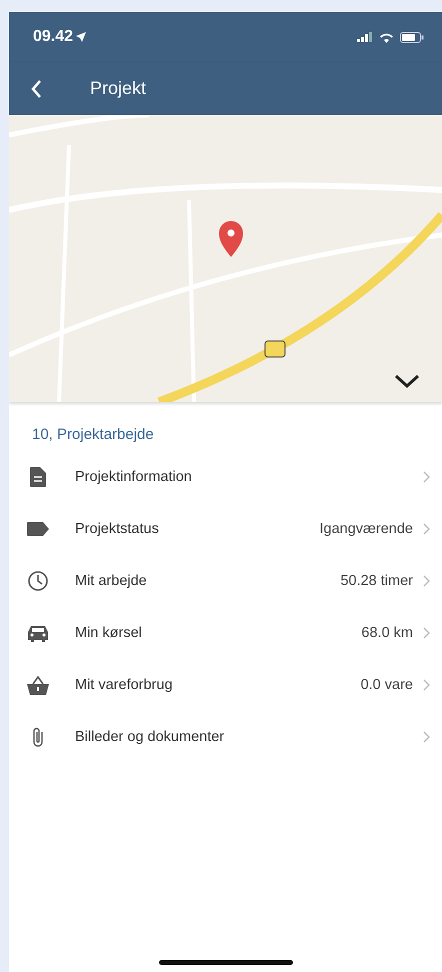 The image size is (442, 972). What do you see at coordinates (134, 477) in the screenshot?
I see `row-label: Projektinformation` at bounding box center [134, 477].